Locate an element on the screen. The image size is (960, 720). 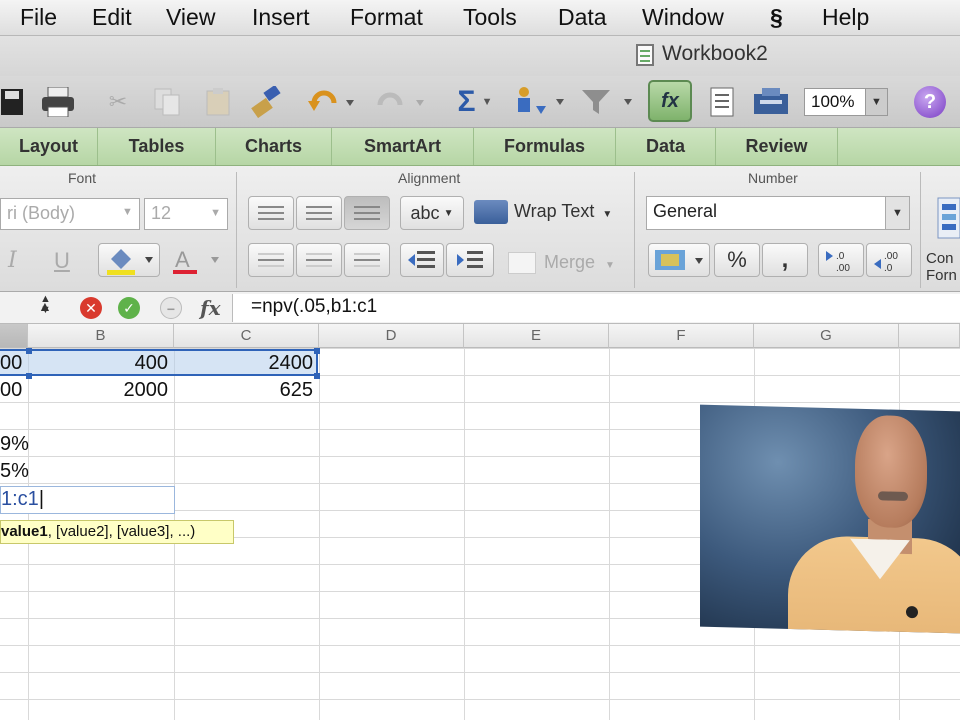
menu-data: Data is located at coordinates (582, 17).